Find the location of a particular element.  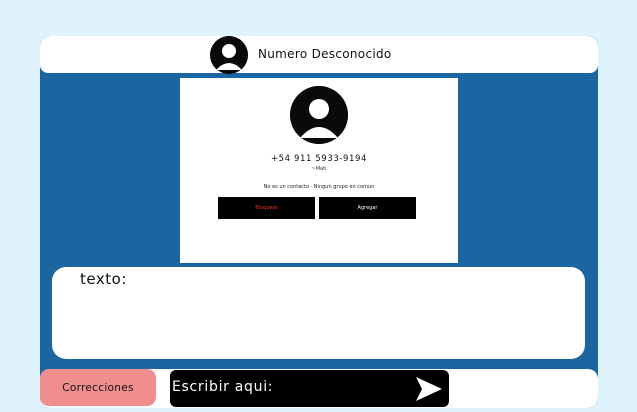

chat-title: Numero Desconocido is located at coordinates (325, 54).